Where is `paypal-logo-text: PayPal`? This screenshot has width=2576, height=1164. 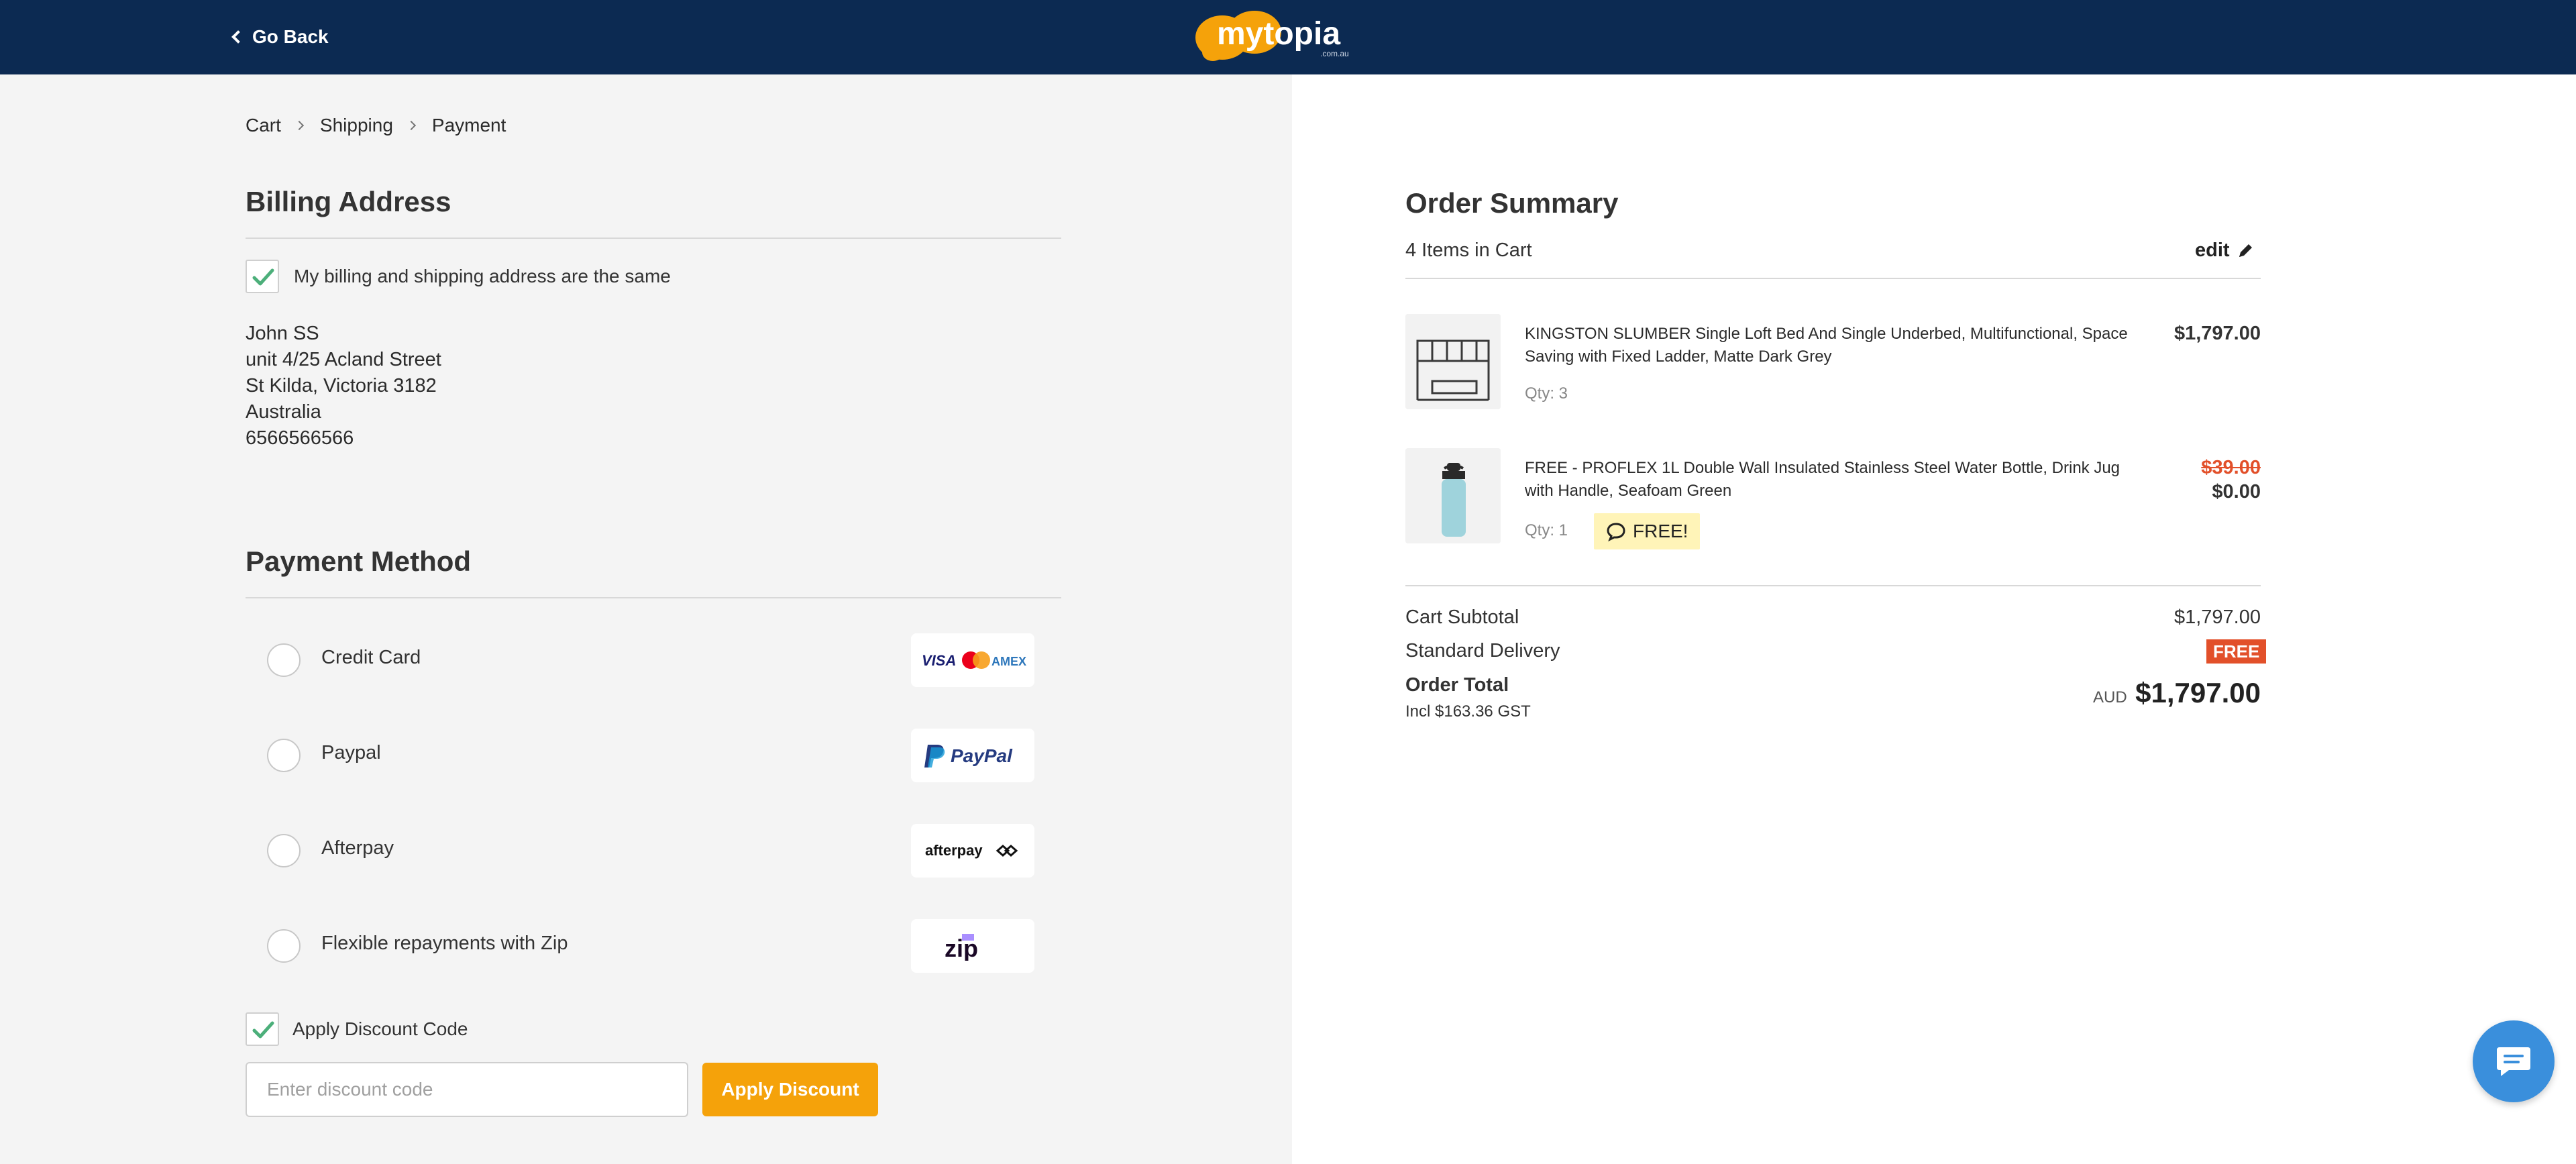
paypal-logo-text: PayPal is located at coordinates (982, 755).